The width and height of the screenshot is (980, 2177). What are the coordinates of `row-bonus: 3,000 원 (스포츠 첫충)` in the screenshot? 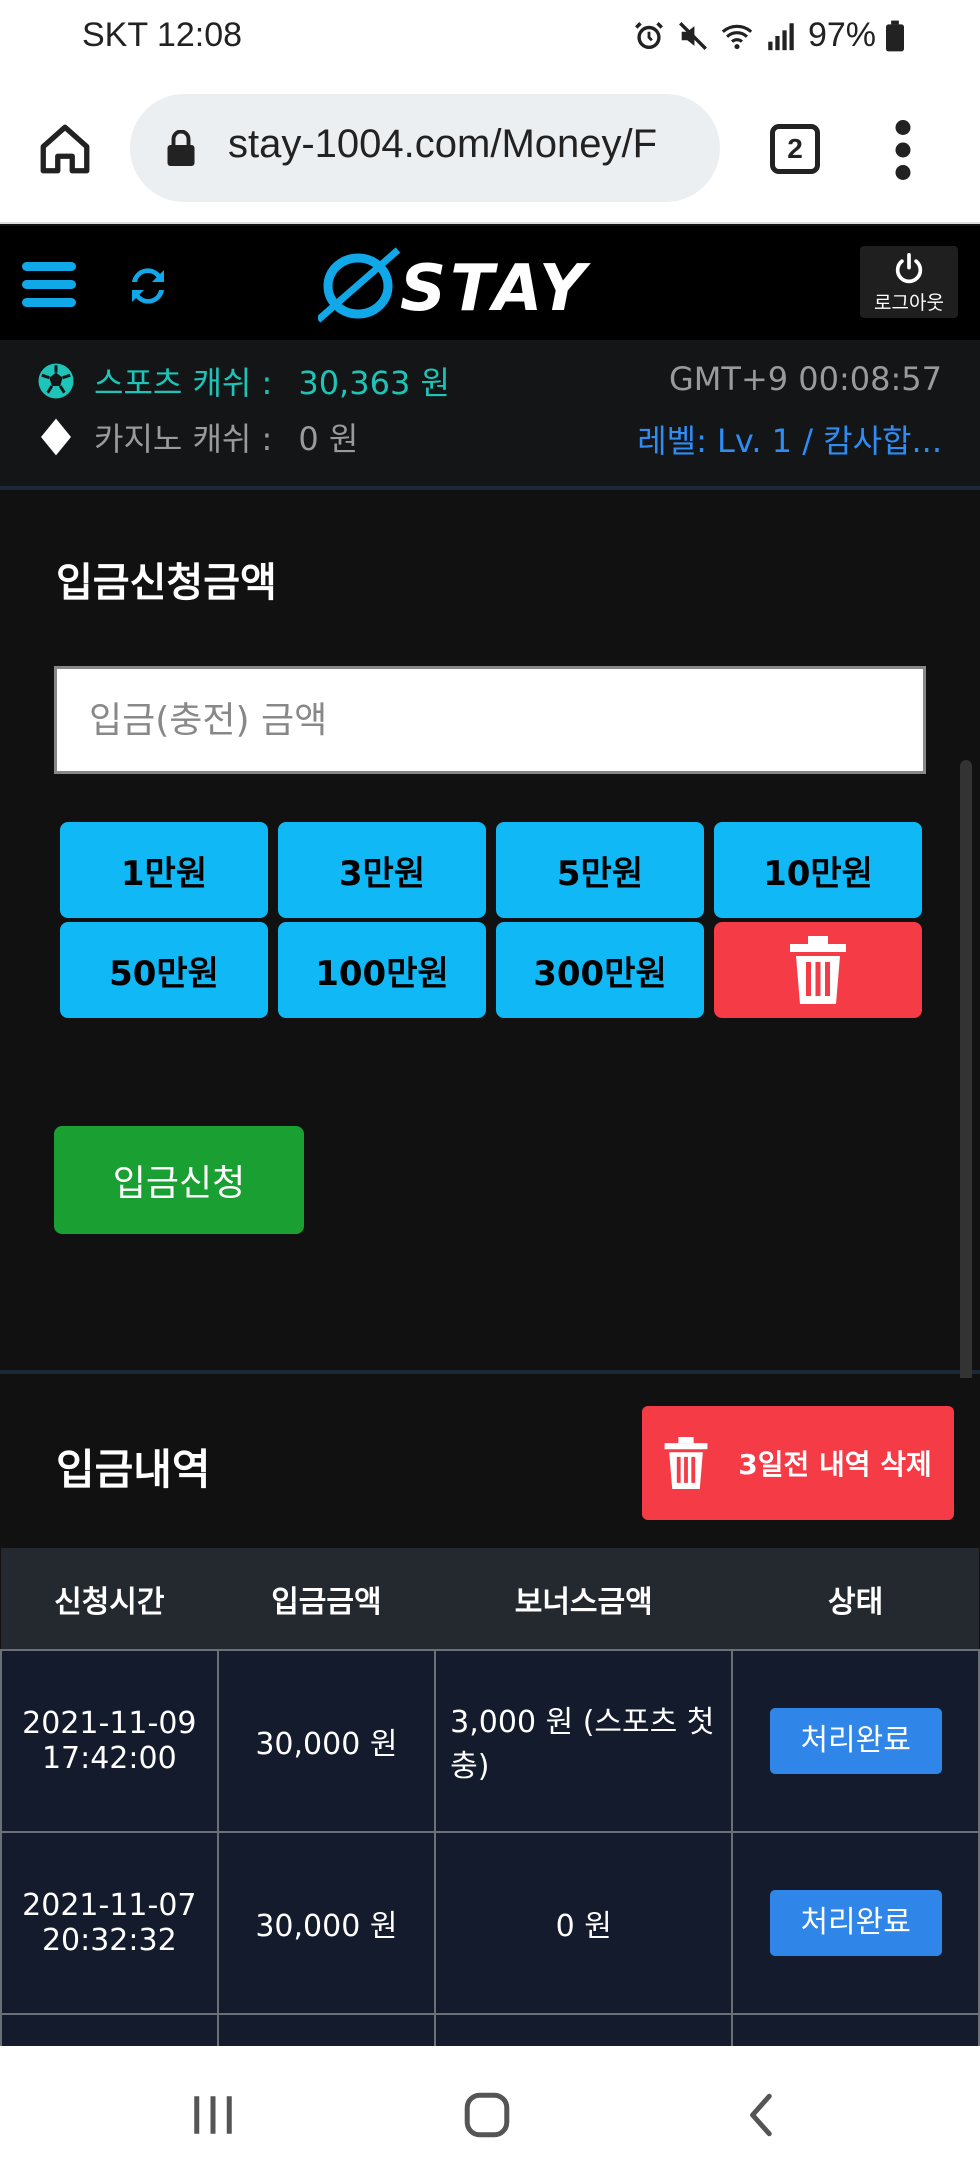 It's located at (584, 1741).